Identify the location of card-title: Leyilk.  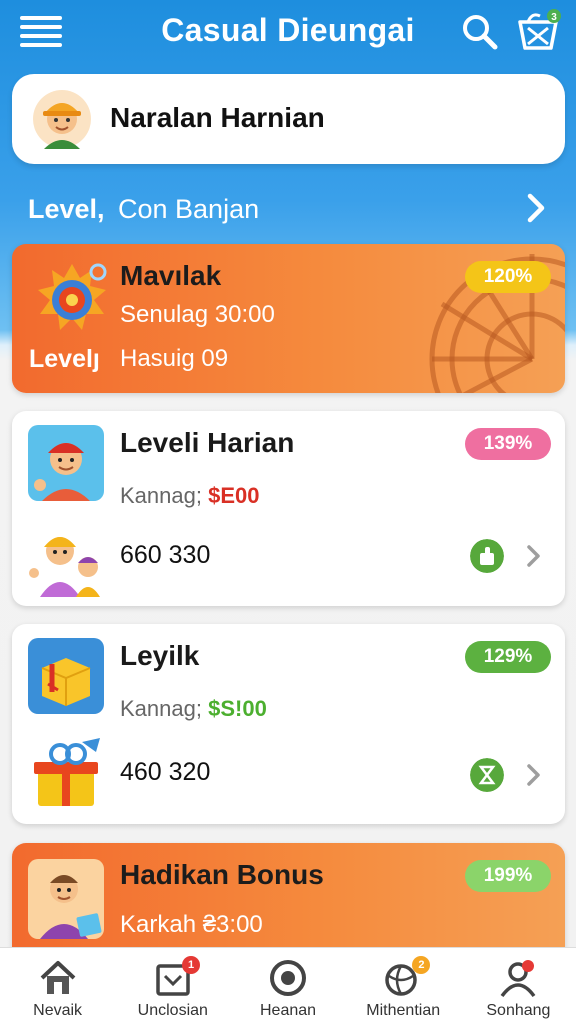
(160, 655).